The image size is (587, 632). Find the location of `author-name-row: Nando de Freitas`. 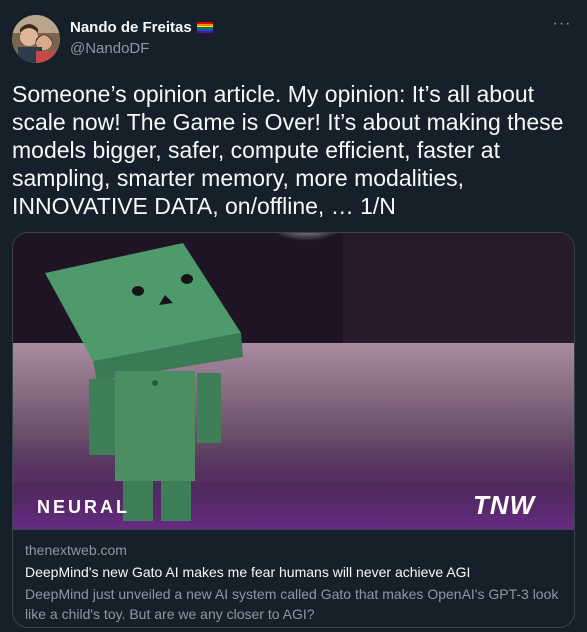

author-name-row: Nando de Freitas is located at coordinates (141, 27).